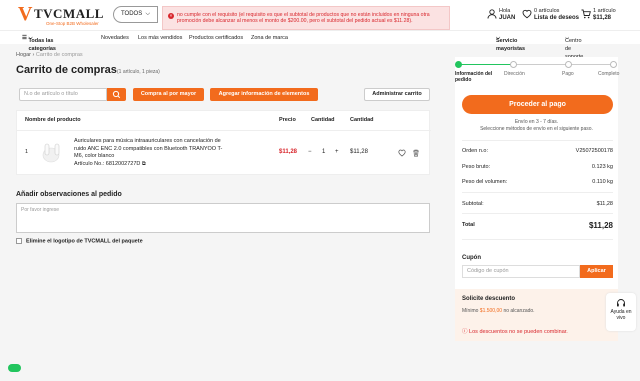 The height and width of the screenshot is (381, 640). Describe the element at coordinates (521, 271) in the screenshot. I see `coupon-input: Código de cupón` at that location.